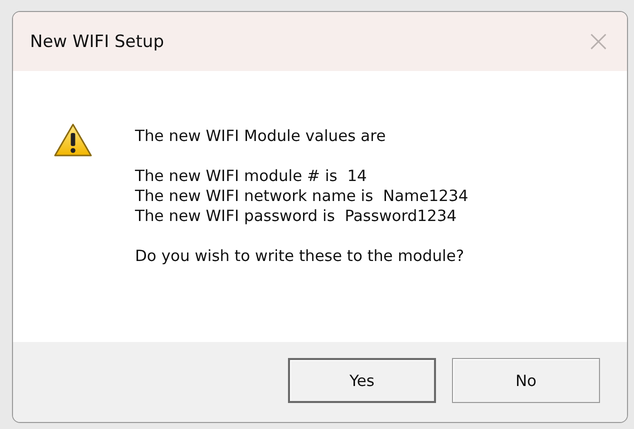  I want to click on message-text: The new WIFI network name is Name1234, so click(301, 196).